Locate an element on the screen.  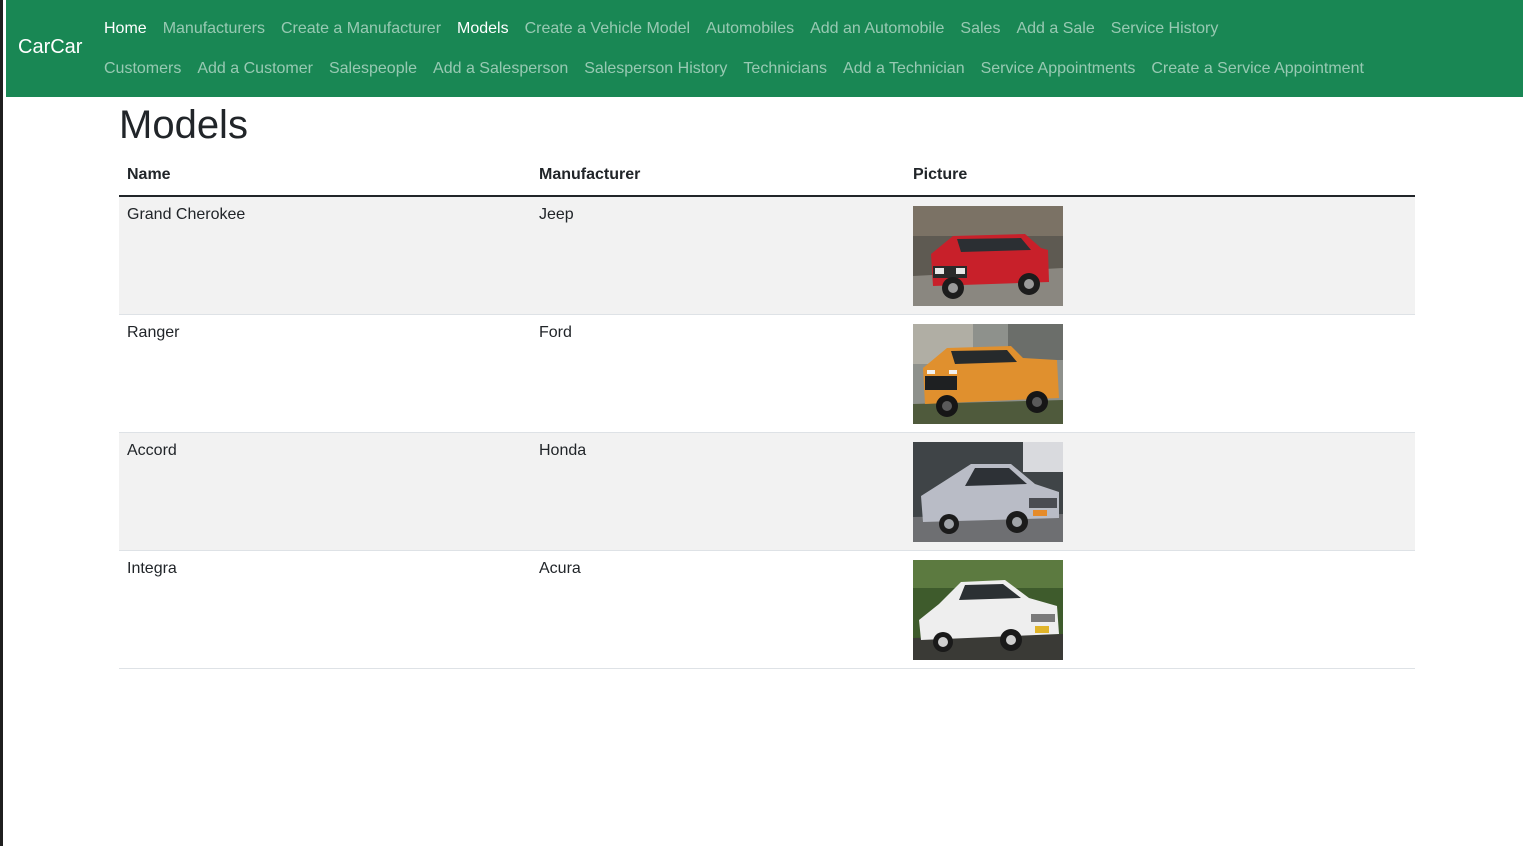
nav-link-technicians: Technicians is located at coordinates (785, 69).